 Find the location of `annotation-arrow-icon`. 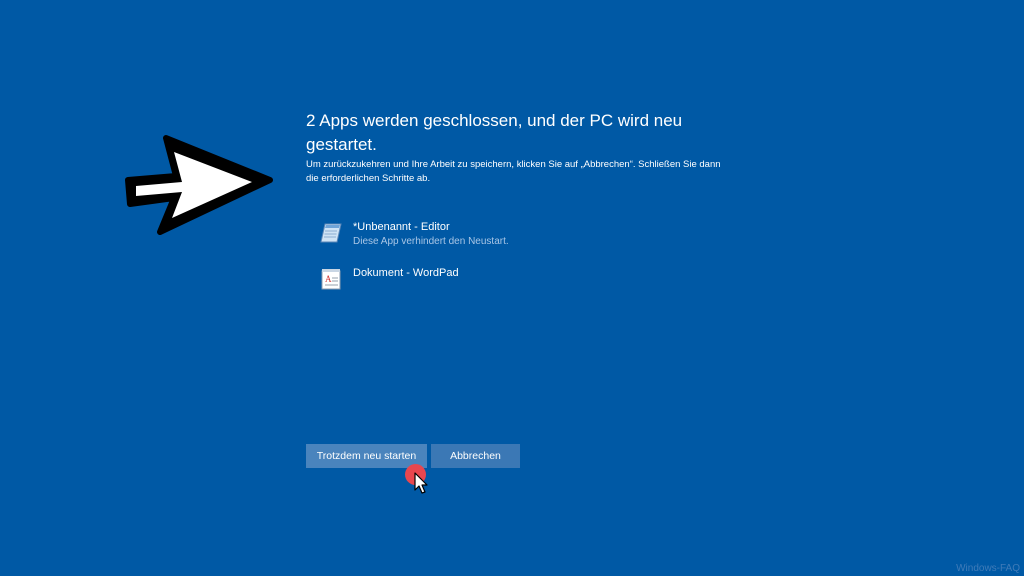

annotation-arrow-icon is located at coordinates (199, 185).